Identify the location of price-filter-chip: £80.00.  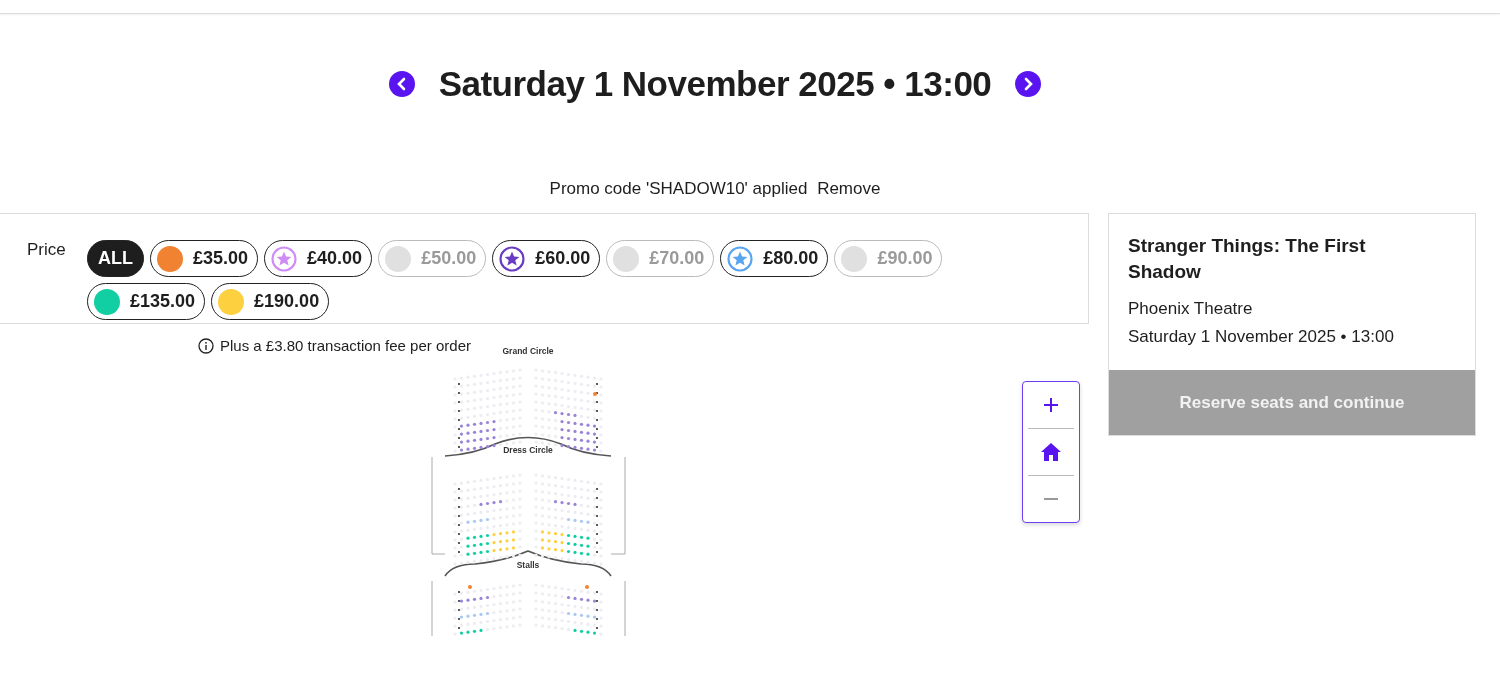
(774, 258).